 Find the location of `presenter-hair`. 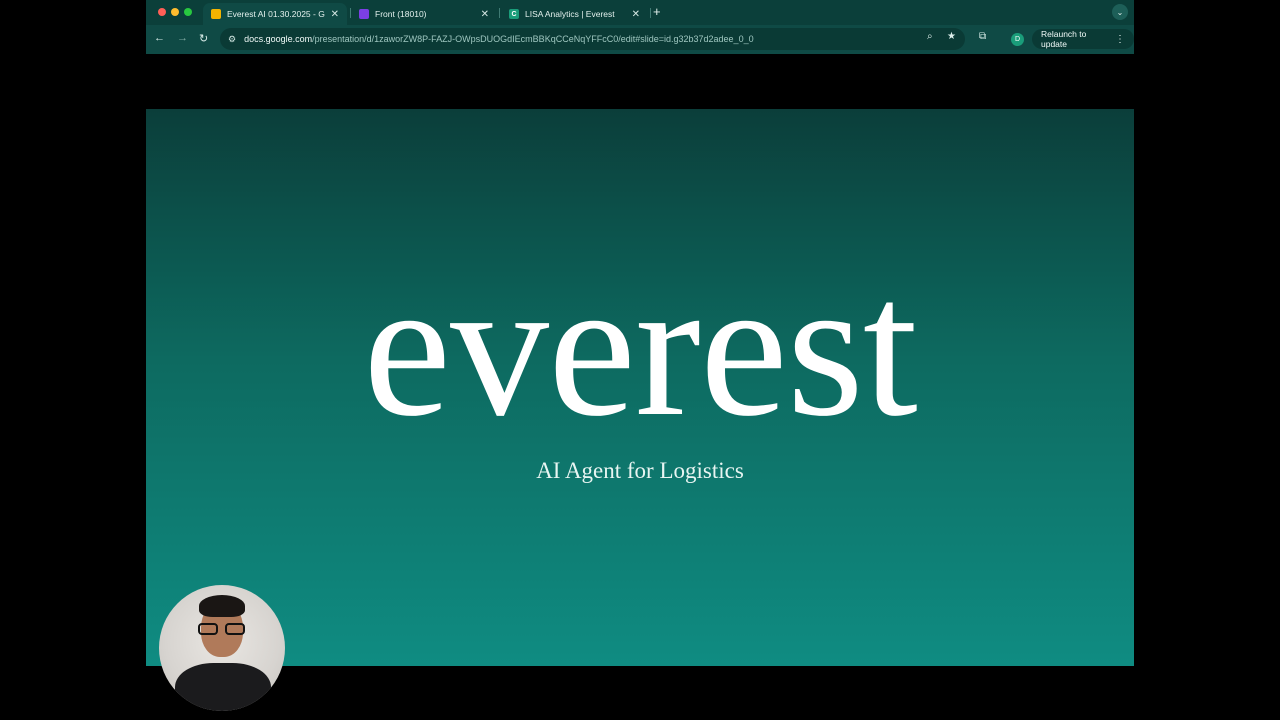

presenter-hair is located at coordinates (222, 606).